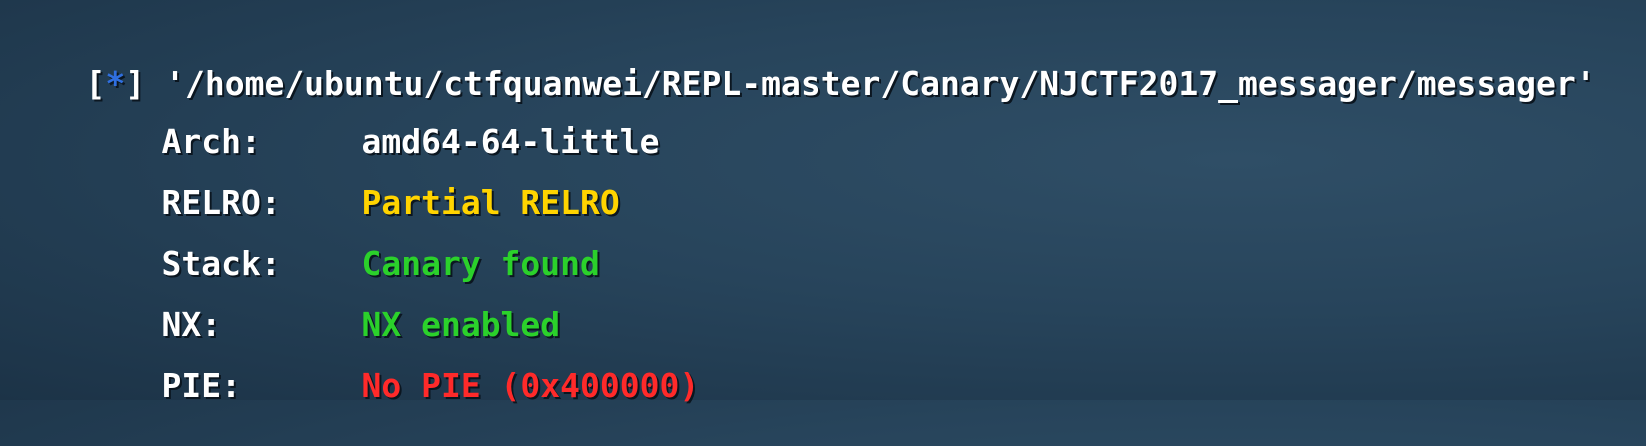 The image size is (1646, 446). I want to click on pie-row: PIE: No PIE (0x400000), so click(390, 365).